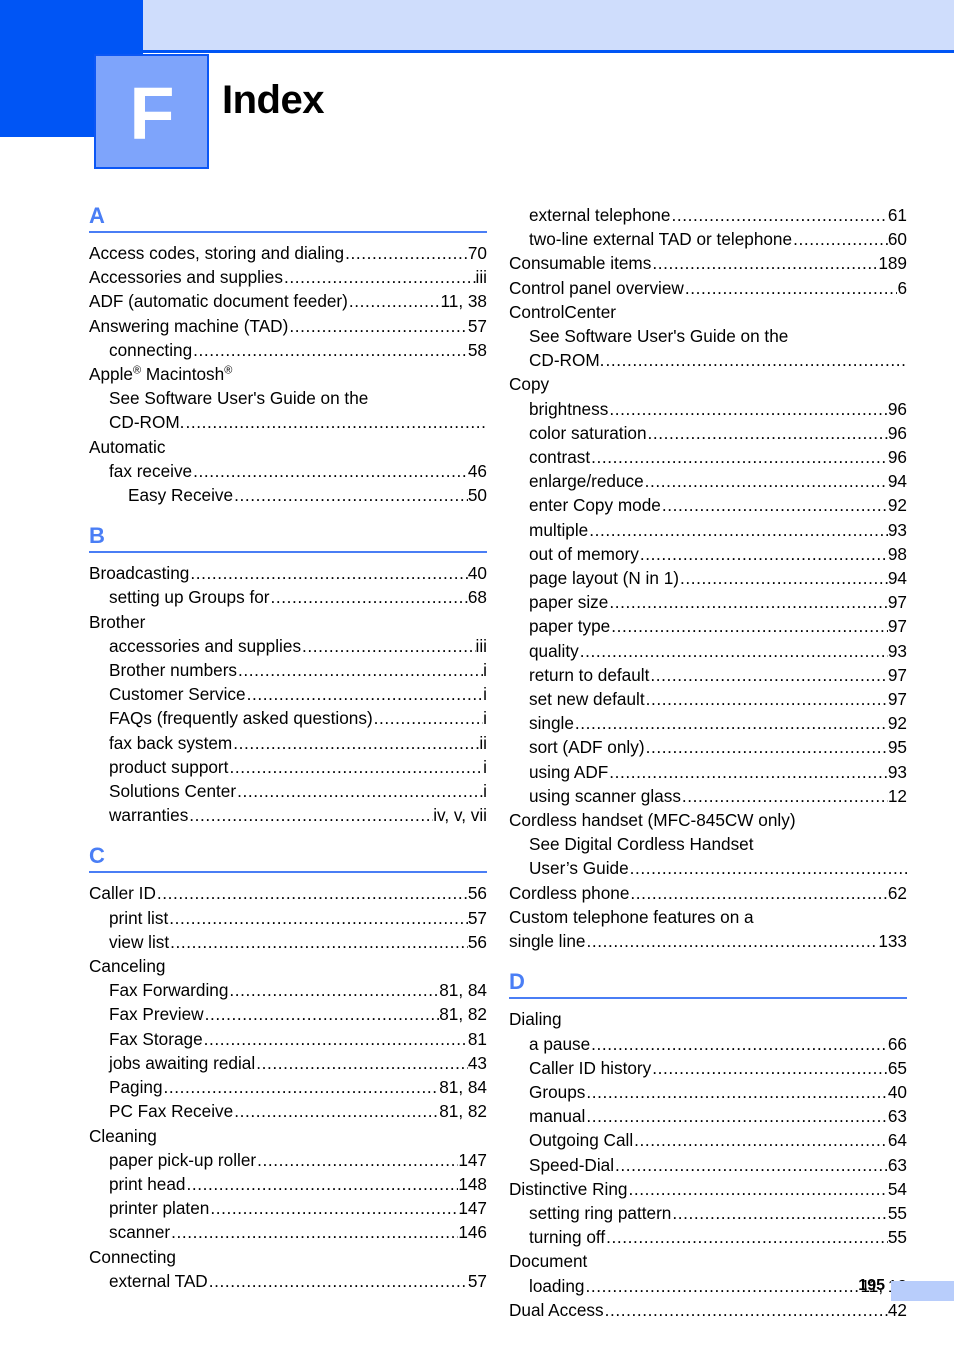 The height and width of the screenshot is (1348, 954). Describe the element at coordinates (897, 892) in the screenshot. I see `index-entry-page: 62` at that location.